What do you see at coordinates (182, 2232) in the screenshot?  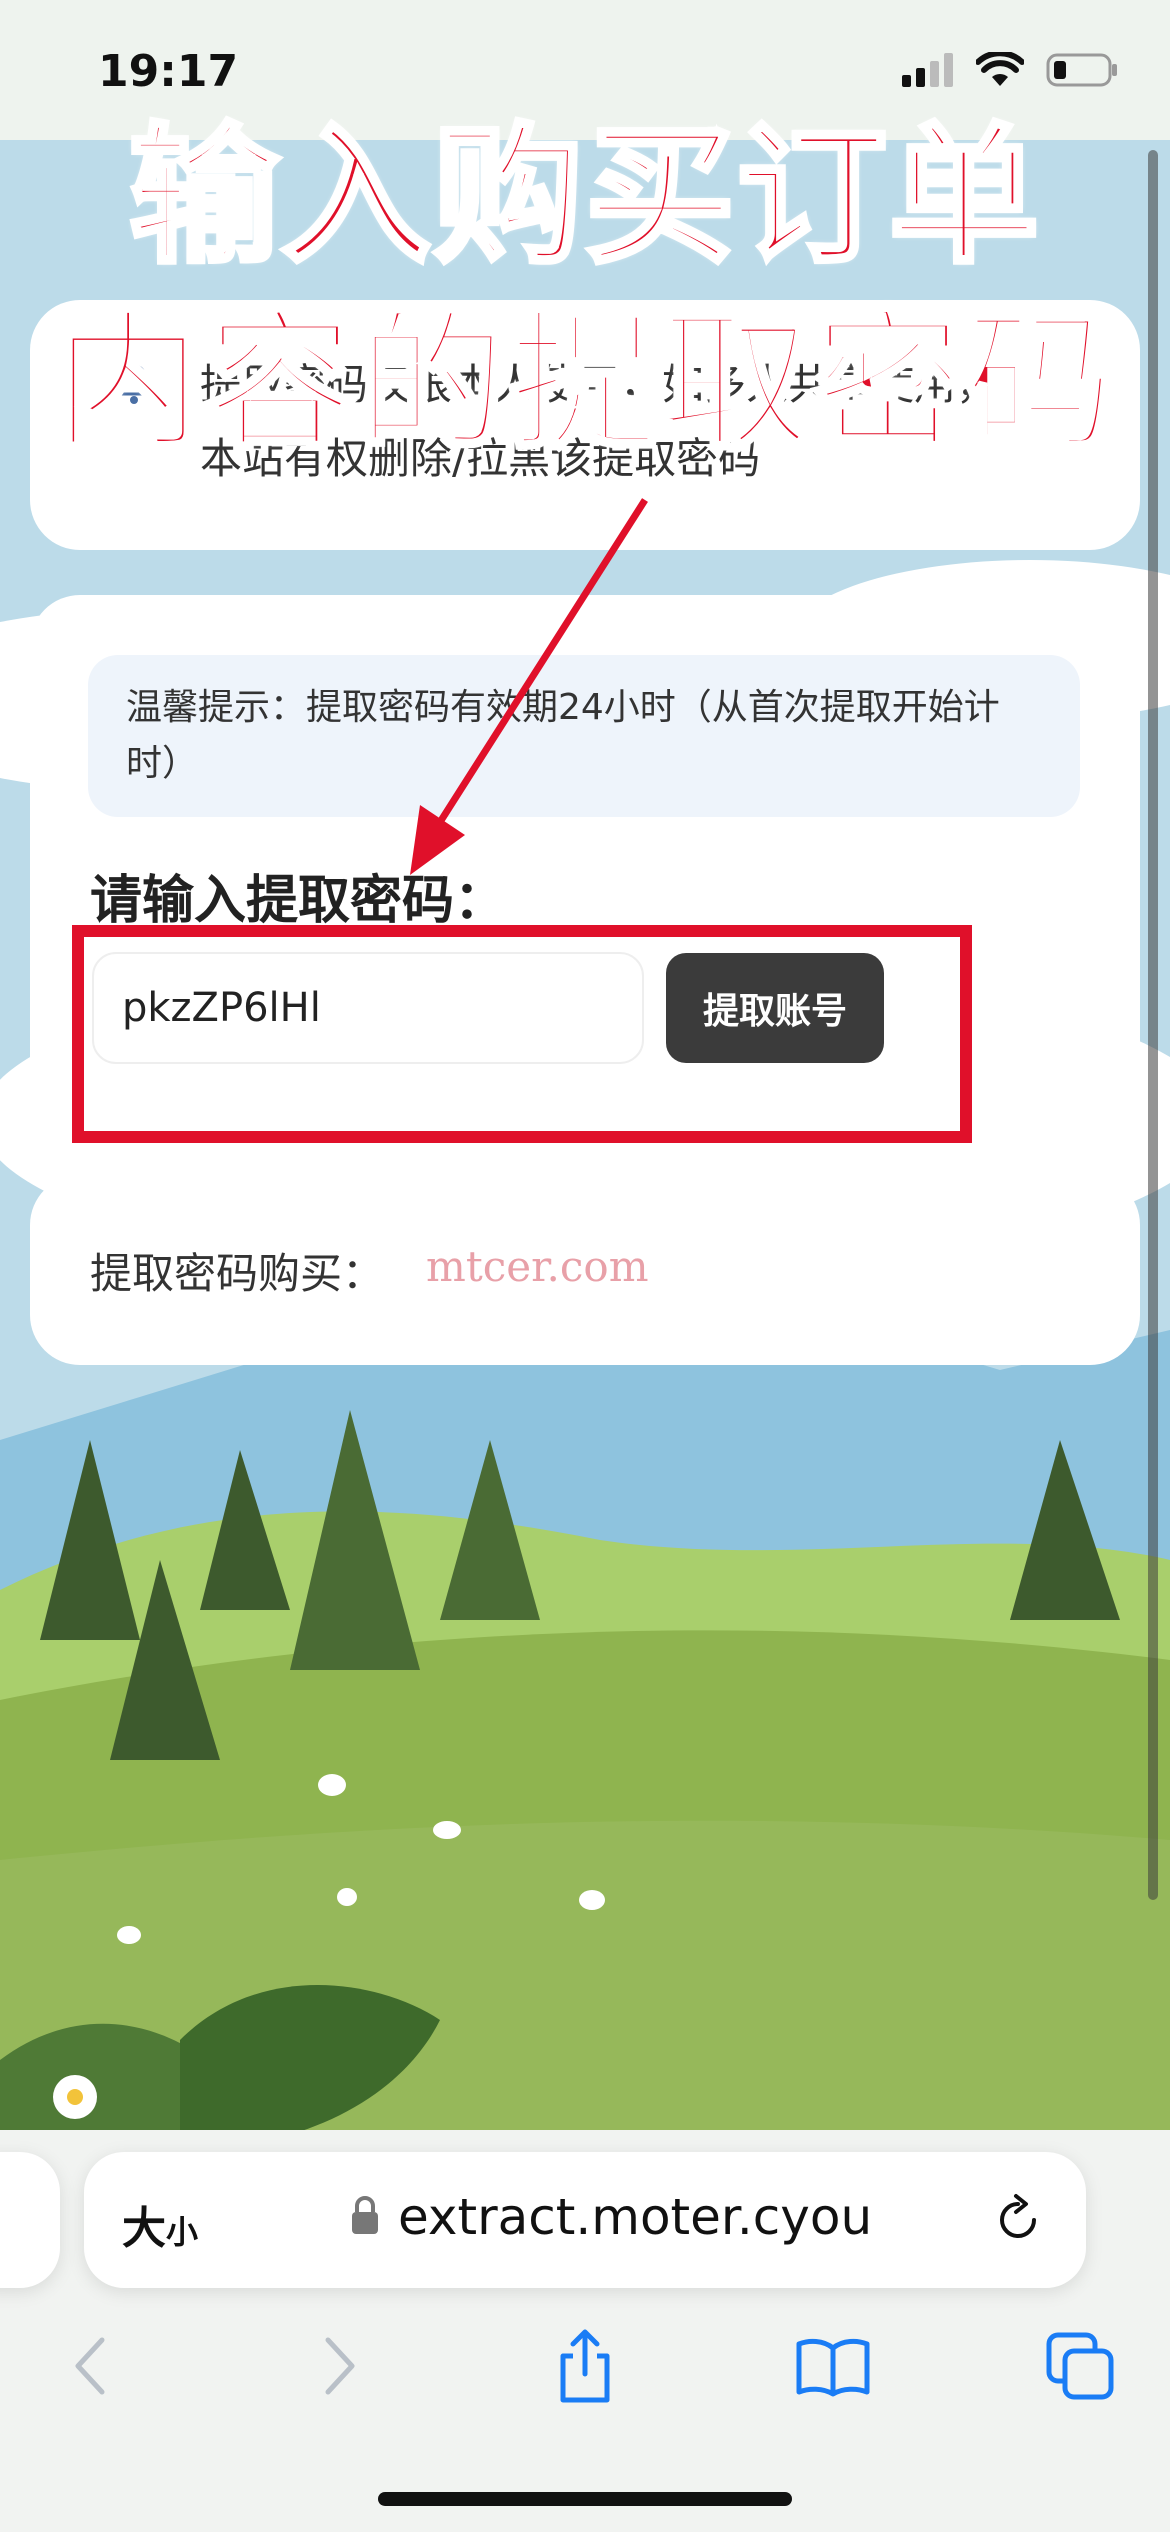 I see `text-size-small: 小` at bounding box center [182, 2232].